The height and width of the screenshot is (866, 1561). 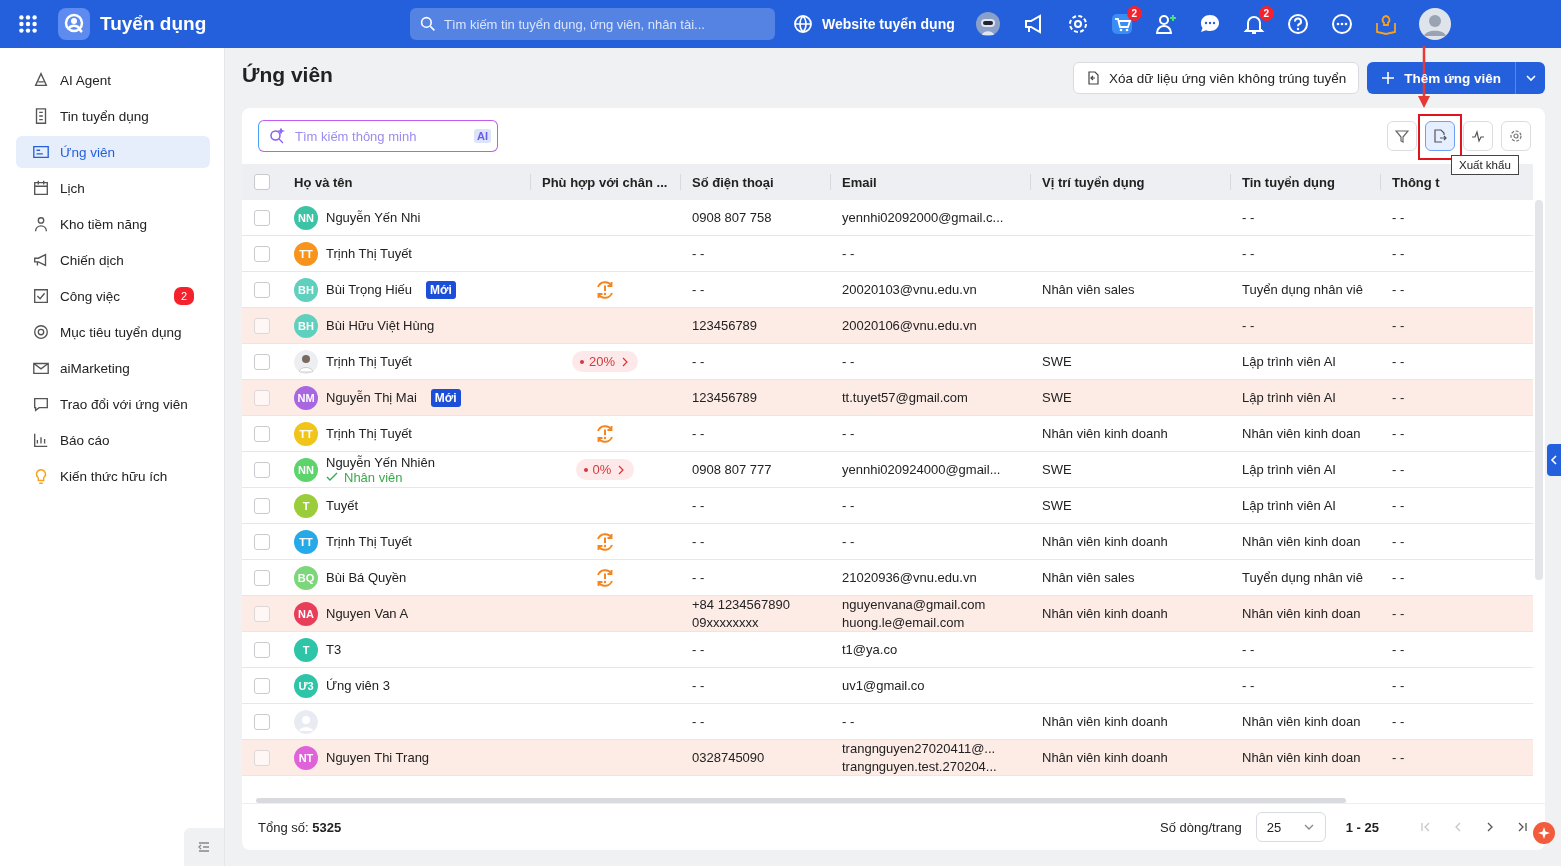 I want to click on dropdown-button, so click(x=1530, y=78).